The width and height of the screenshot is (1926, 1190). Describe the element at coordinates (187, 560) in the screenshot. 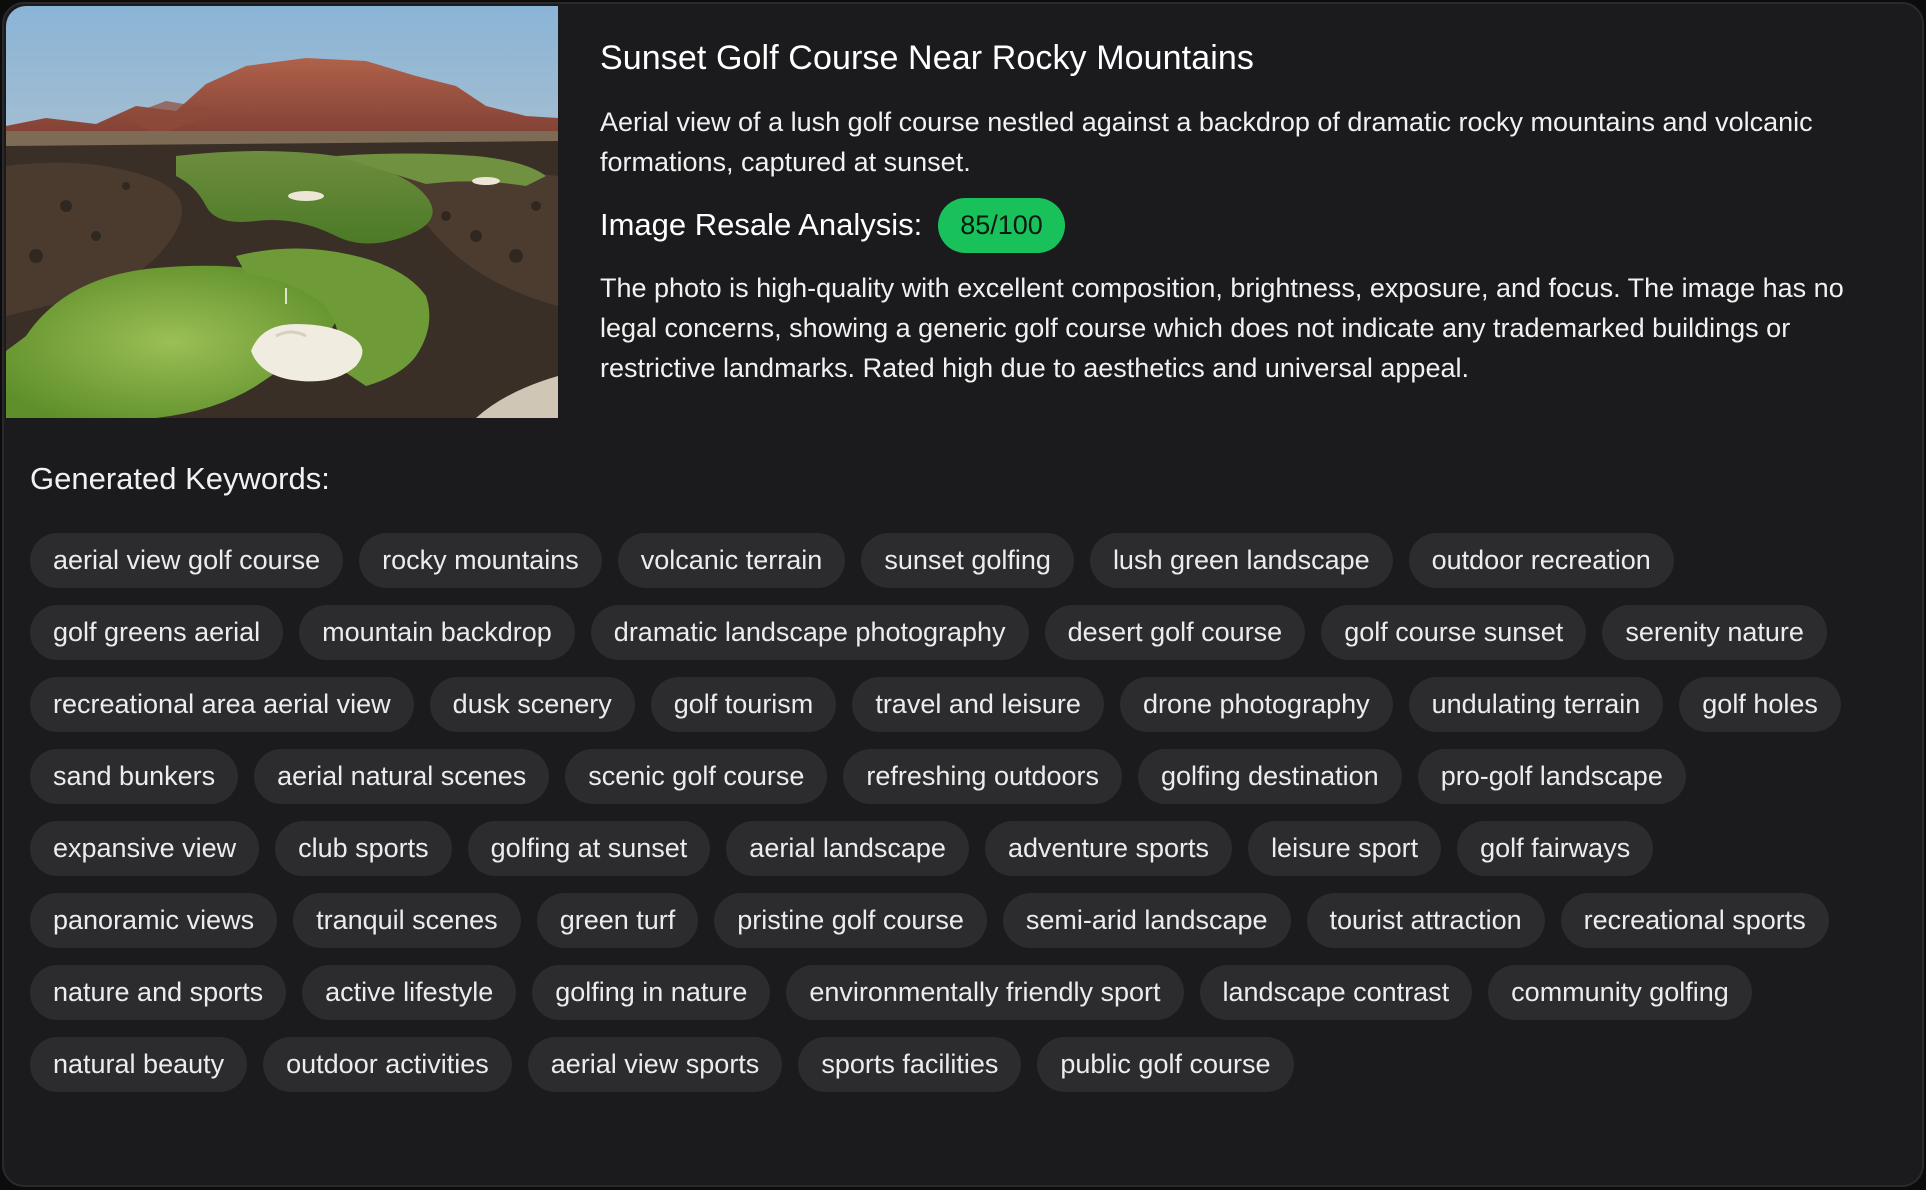

I see `keyword-chip: aerial view golf course` at that location.